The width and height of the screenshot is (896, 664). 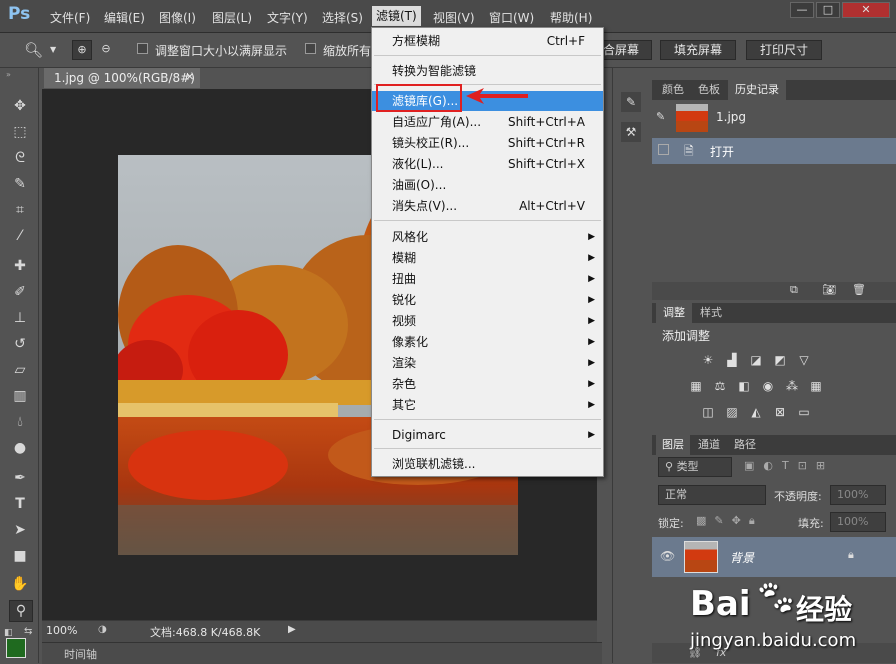 What do you see at coordinates (794, 290) in the screenshot?
I see `new-document-from-state-icon: ⧉` at bounding box center [794, 290].